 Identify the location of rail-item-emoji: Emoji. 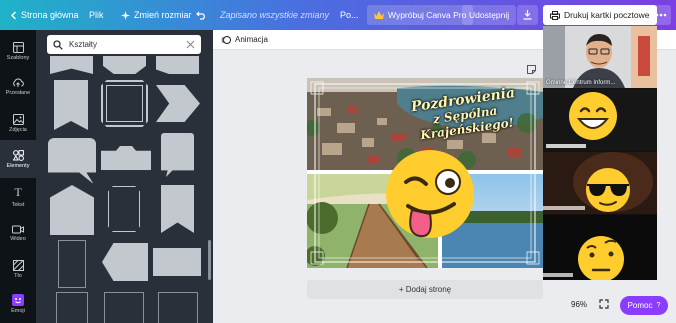
(18, 304).